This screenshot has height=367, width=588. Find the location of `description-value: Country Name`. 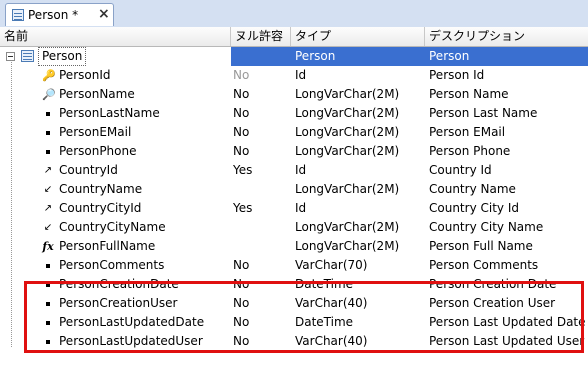

description-value: Country Name is located at coordinates (472, 189).